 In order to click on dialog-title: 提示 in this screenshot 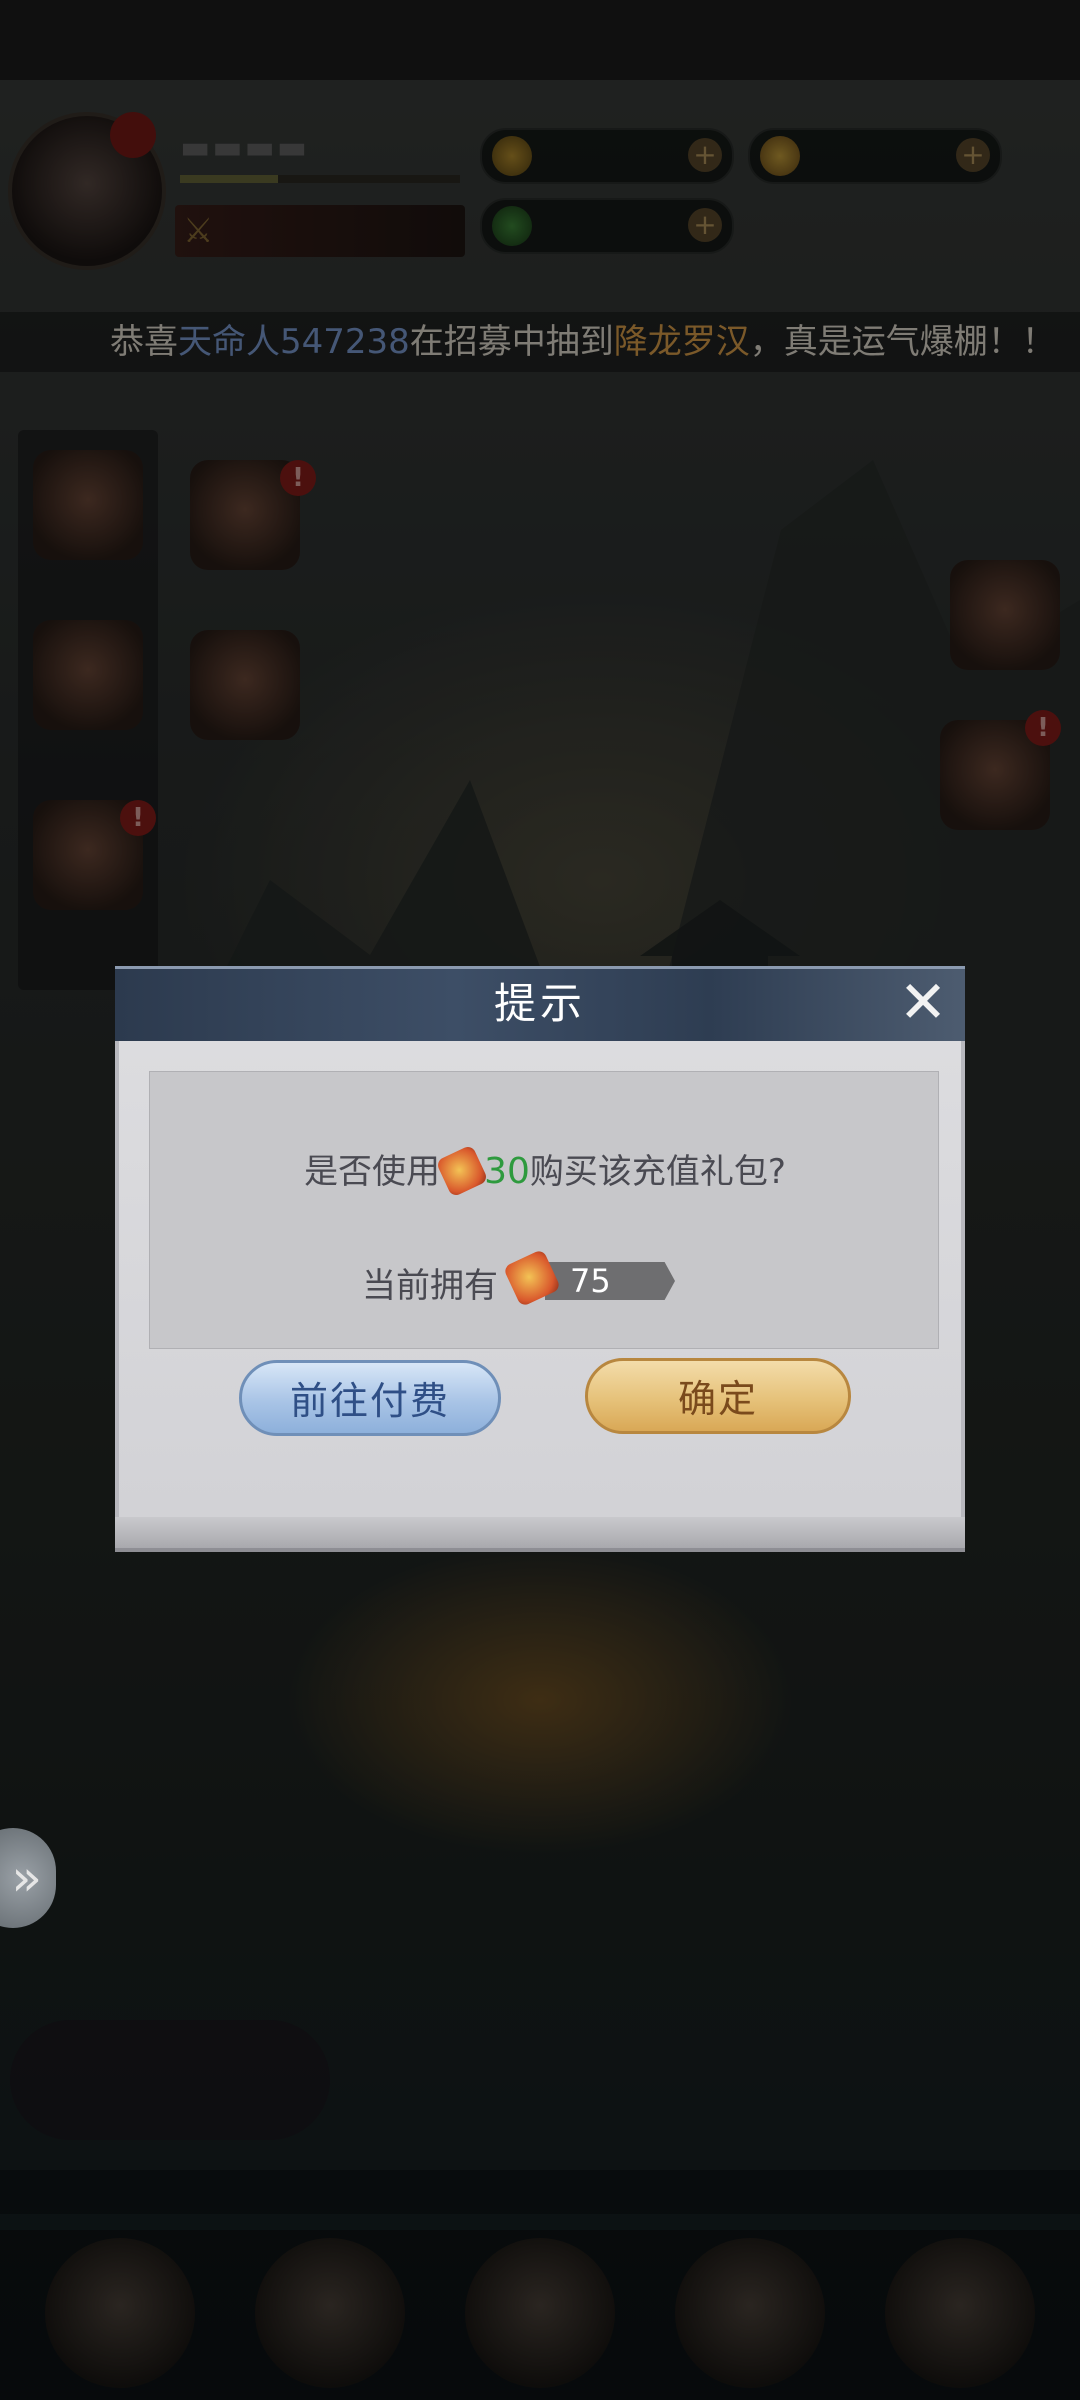, I will do `click(539, 1003)`.